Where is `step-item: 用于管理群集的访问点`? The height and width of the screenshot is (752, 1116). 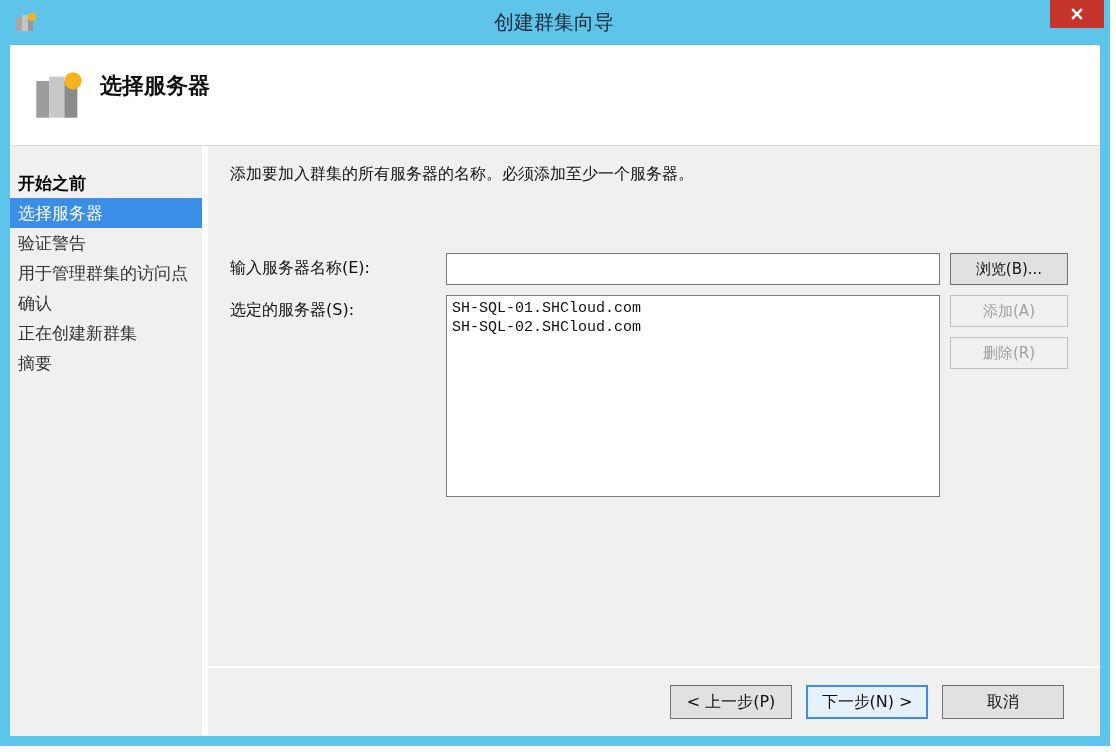 step-item: 用于管理群集的访问点 is located at coordinates (106, 273).